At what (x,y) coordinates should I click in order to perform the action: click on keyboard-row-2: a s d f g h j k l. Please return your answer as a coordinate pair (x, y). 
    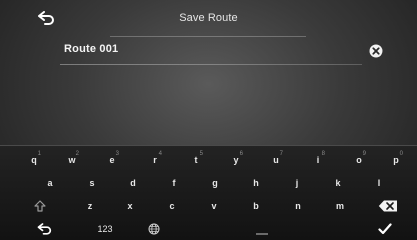
    Looking at the image, I should click on (208, 184).